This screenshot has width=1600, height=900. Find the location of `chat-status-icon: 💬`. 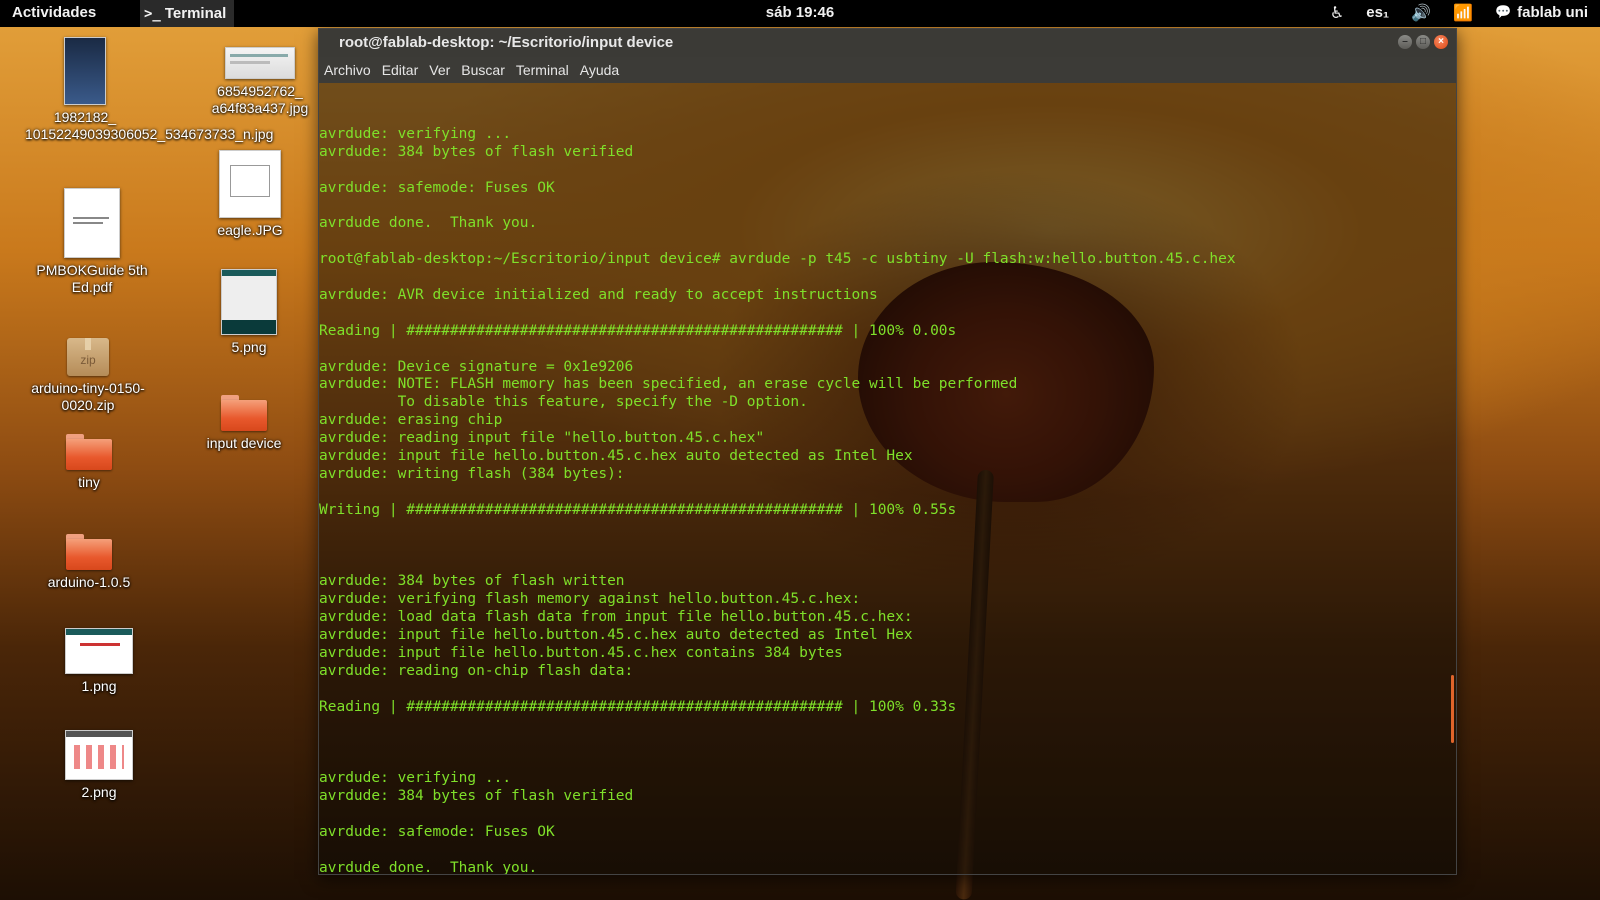

chat-status-icon: 💬 is located at coordinates (1503, 12).